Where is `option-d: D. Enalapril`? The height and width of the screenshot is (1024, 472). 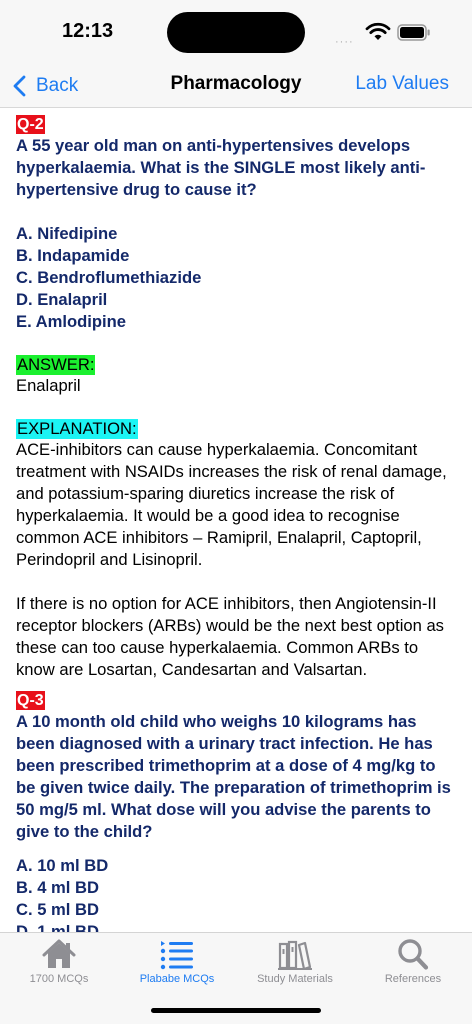
option-d: D. Enalapril is located at coordinates (236, 300).